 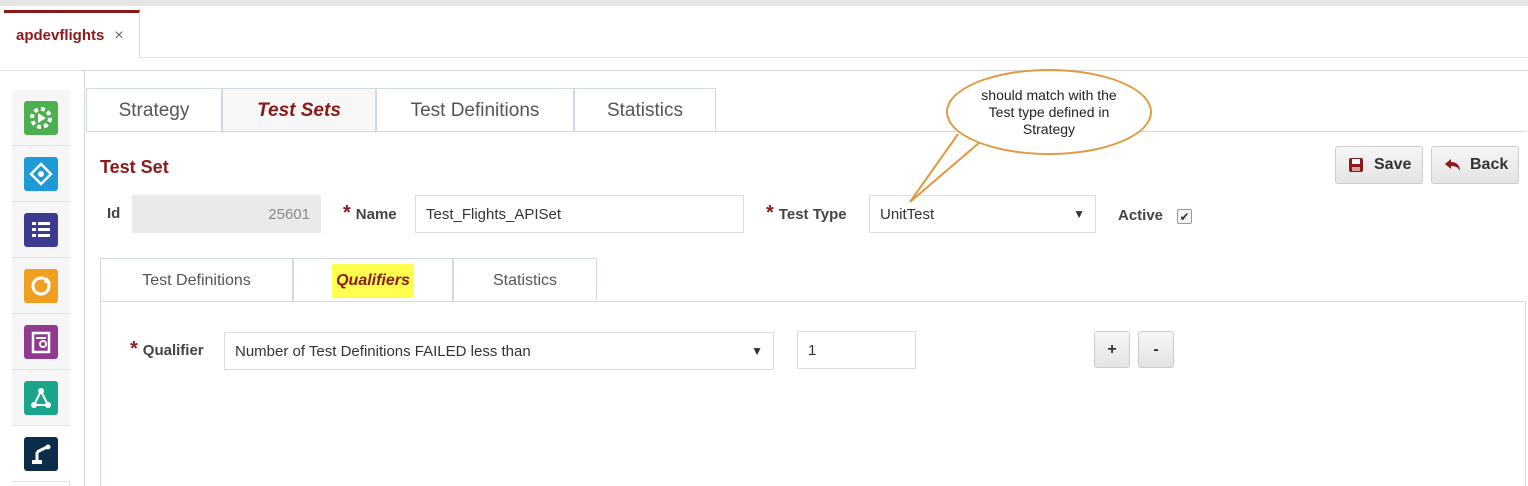 I want to click on active-label: Active, so click(x=1141, y=215).